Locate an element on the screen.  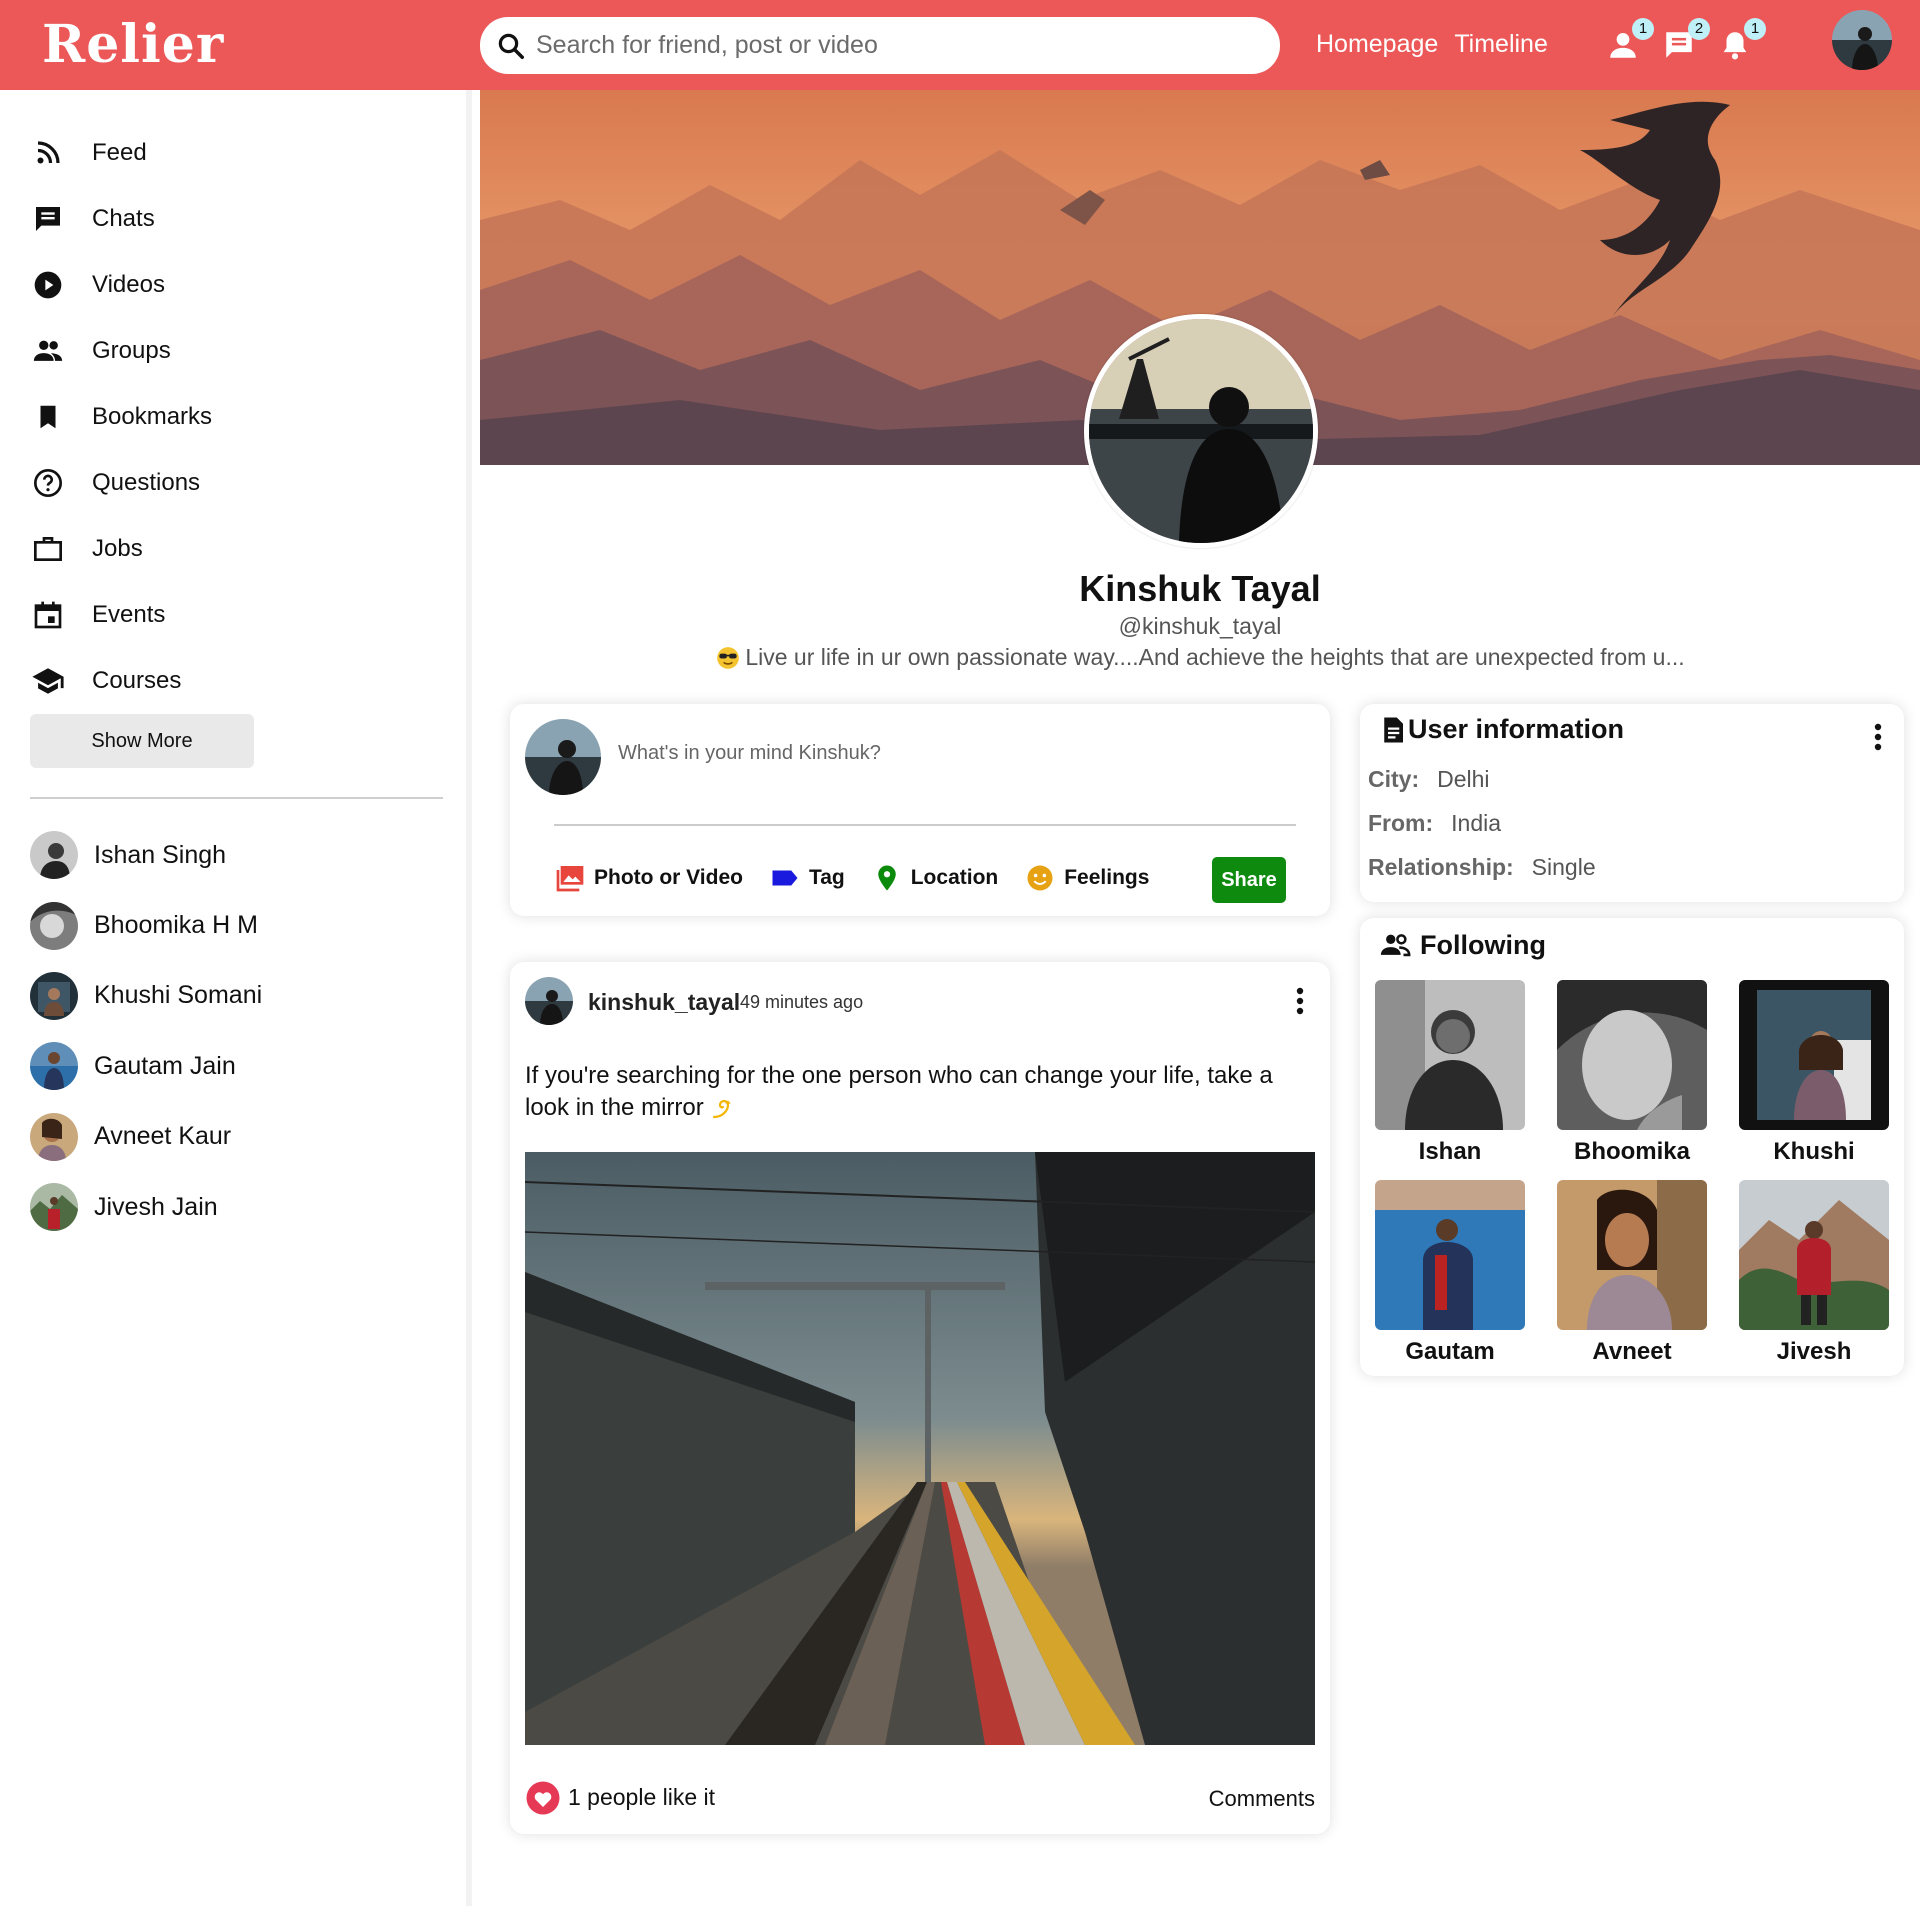
following-item-khushi: Khushi is located at coordinates (1814, 1073).